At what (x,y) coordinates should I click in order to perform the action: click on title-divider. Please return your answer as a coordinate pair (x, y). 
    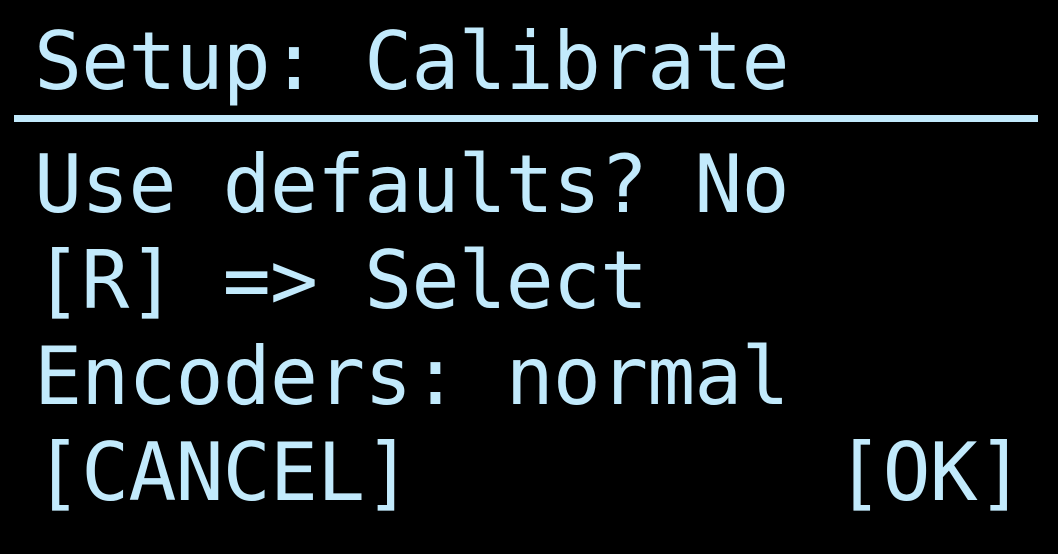
    Looking at the image, I should click on (526, 118).